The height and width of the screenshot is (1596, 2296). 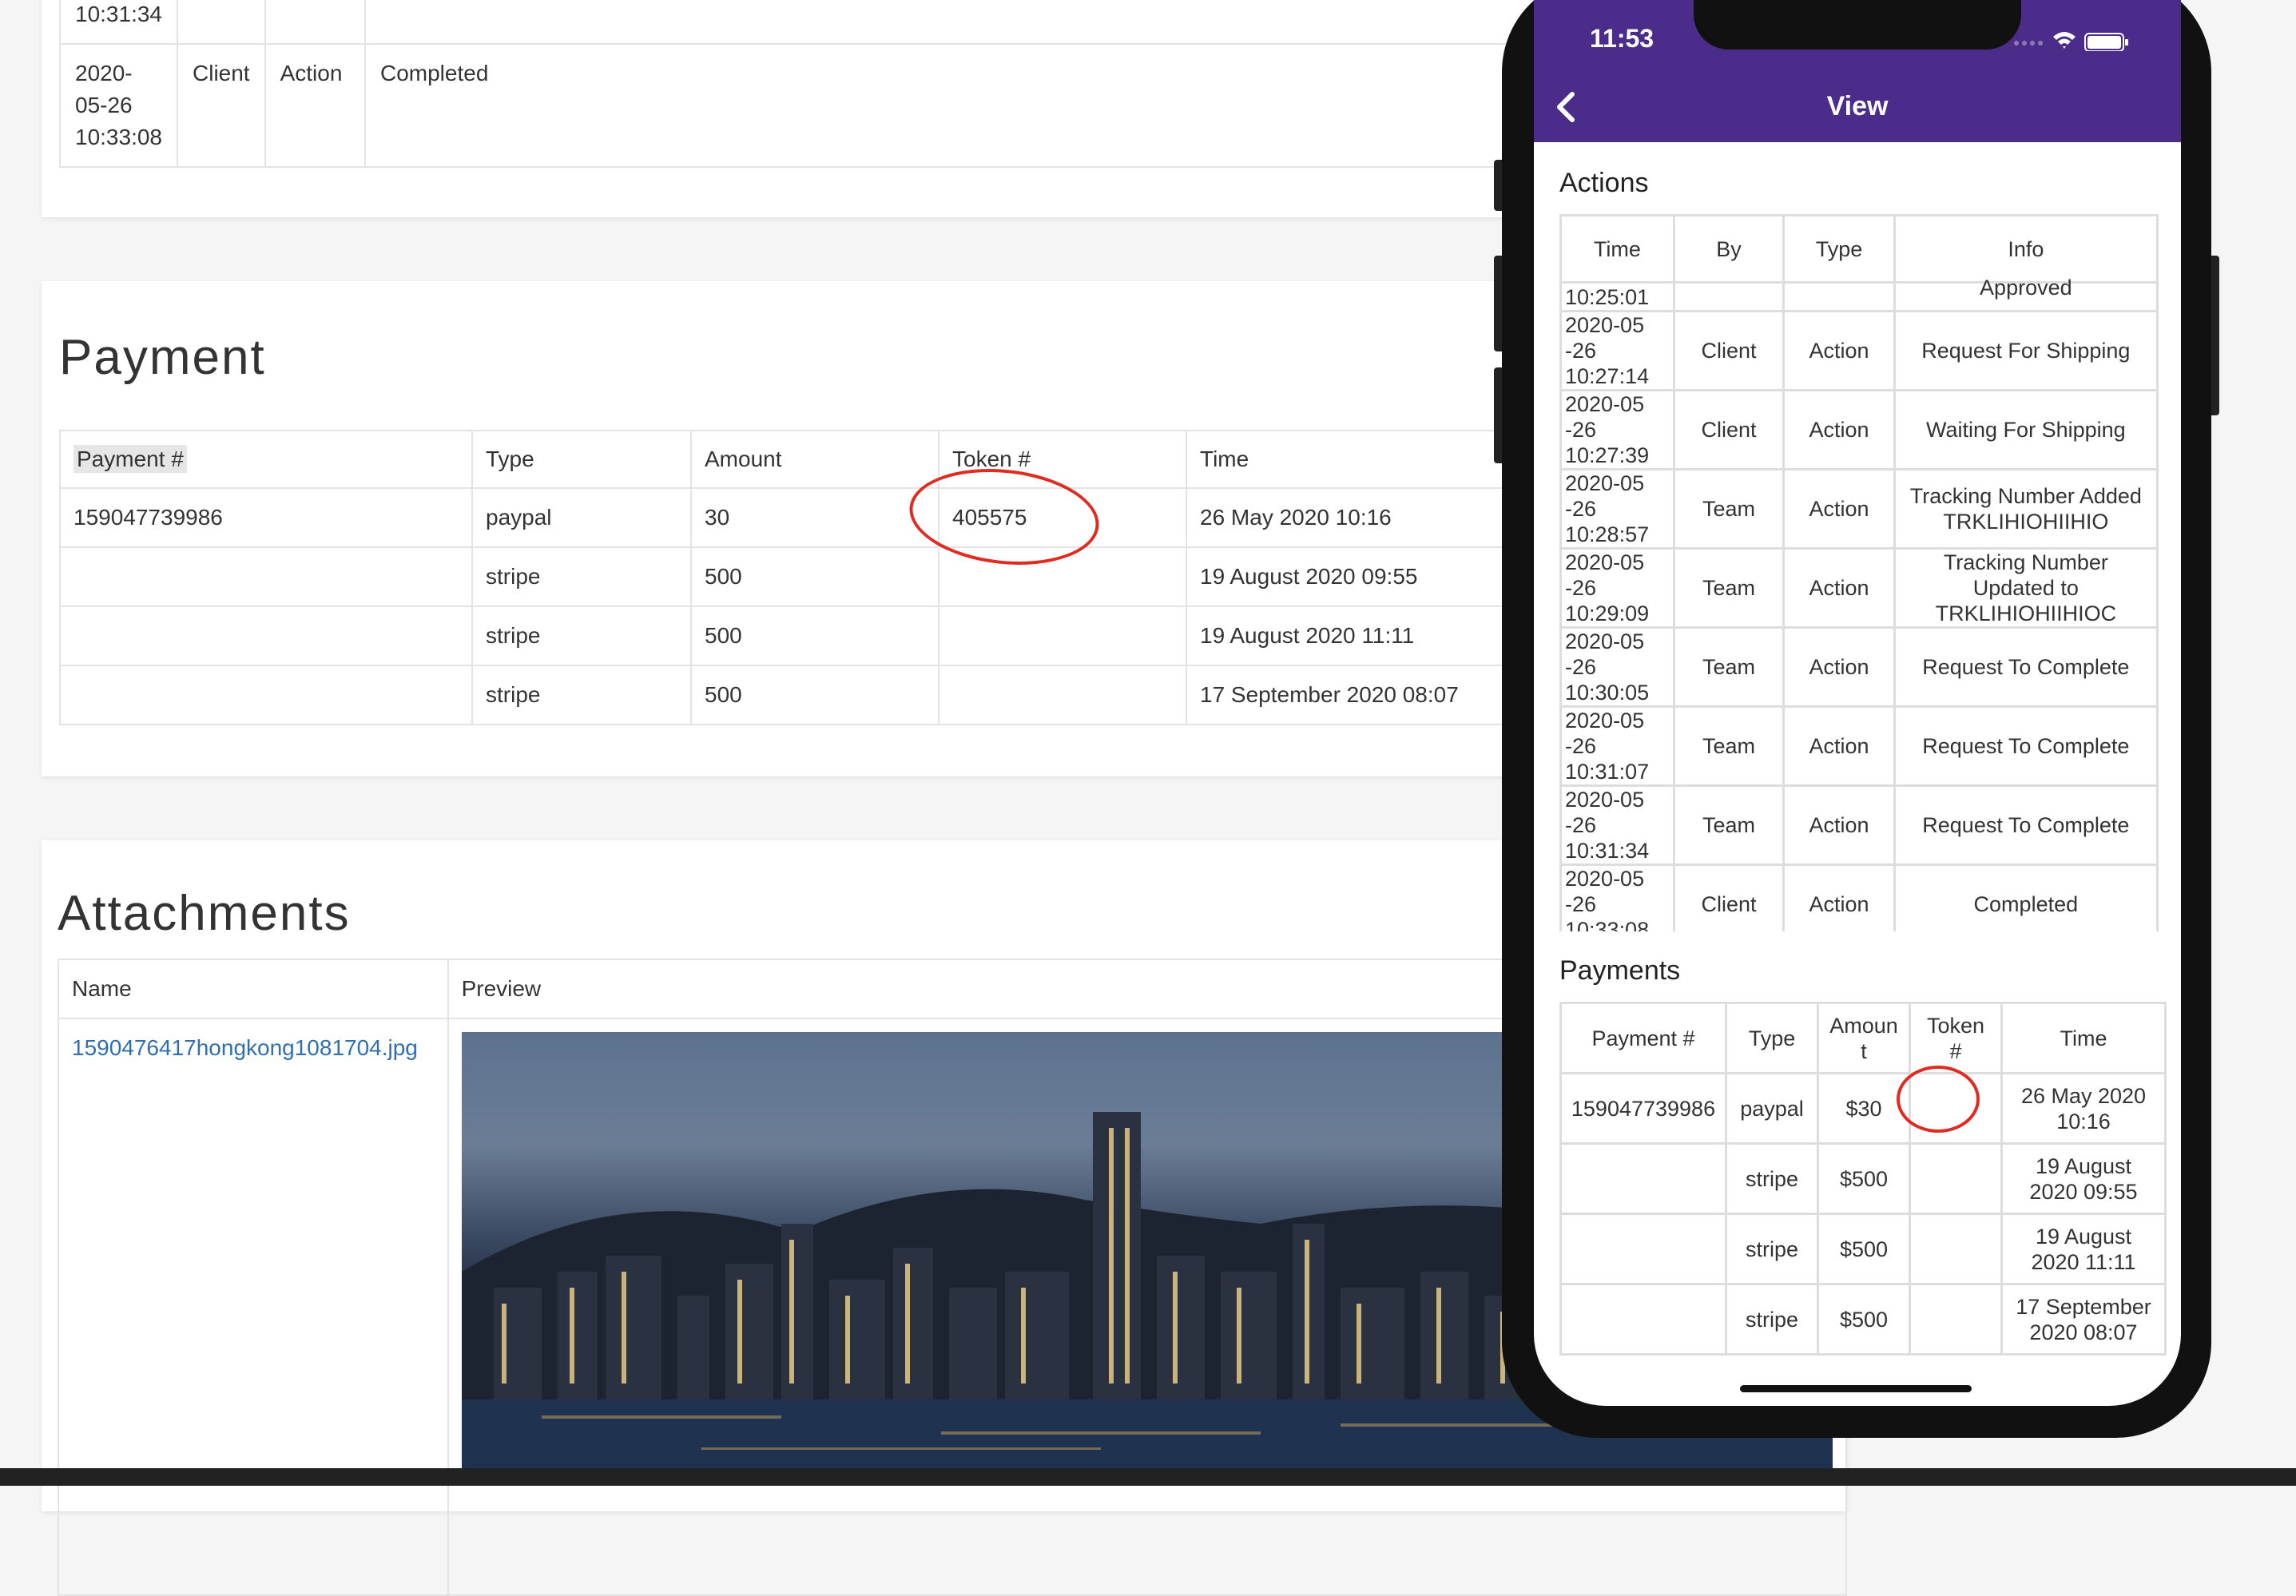 What do you see at coordinates (2026, 294) in the screenshot?
I see `info-cell: Approved` at bounding box center [2026, 294].